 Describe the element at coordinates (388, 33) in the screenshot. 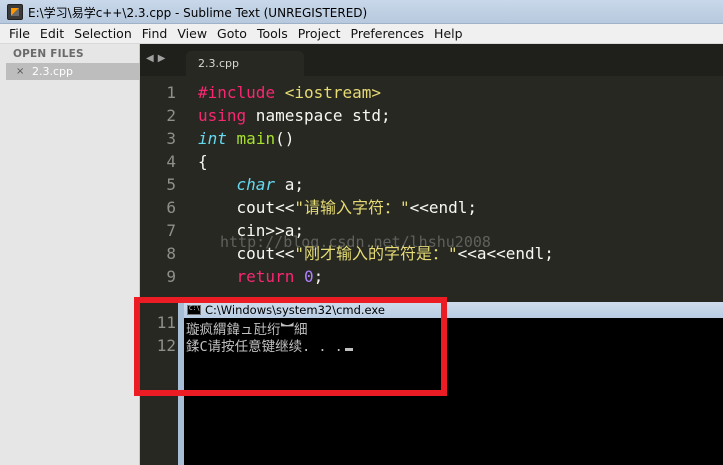

I see `menu-preferences: Preferences` at that location.